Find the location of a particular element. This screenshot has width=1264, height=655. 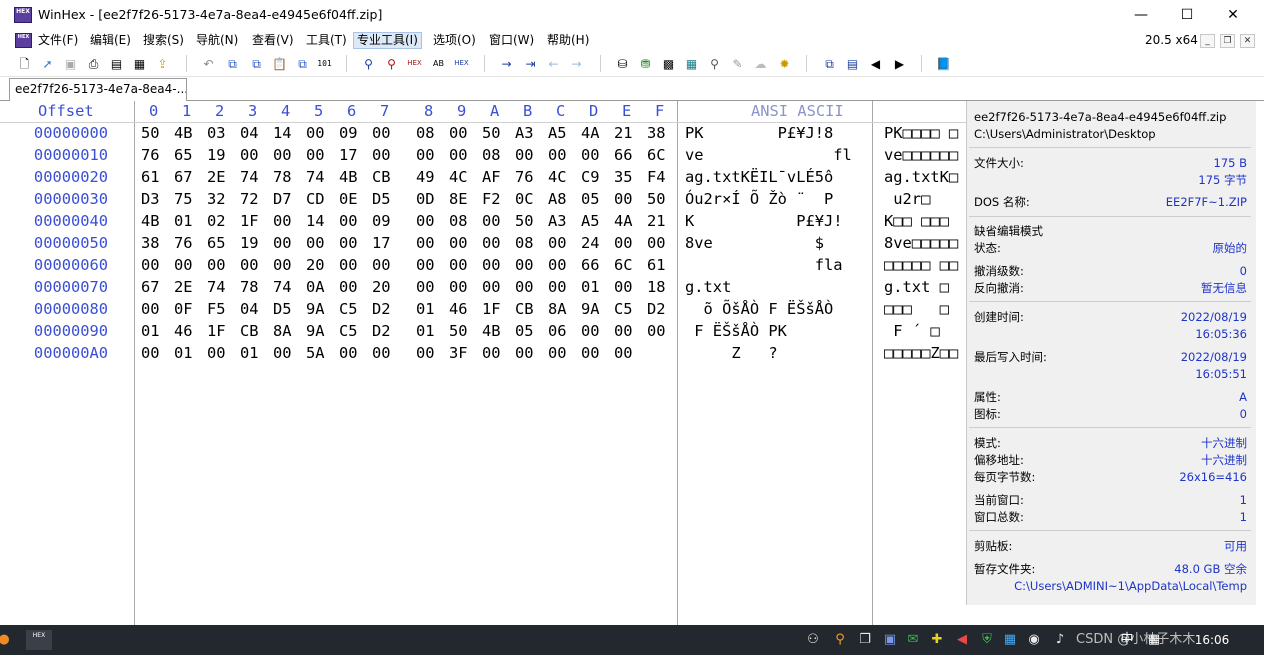

menu-view: 查看(V) is located at coordinates (273, 40).